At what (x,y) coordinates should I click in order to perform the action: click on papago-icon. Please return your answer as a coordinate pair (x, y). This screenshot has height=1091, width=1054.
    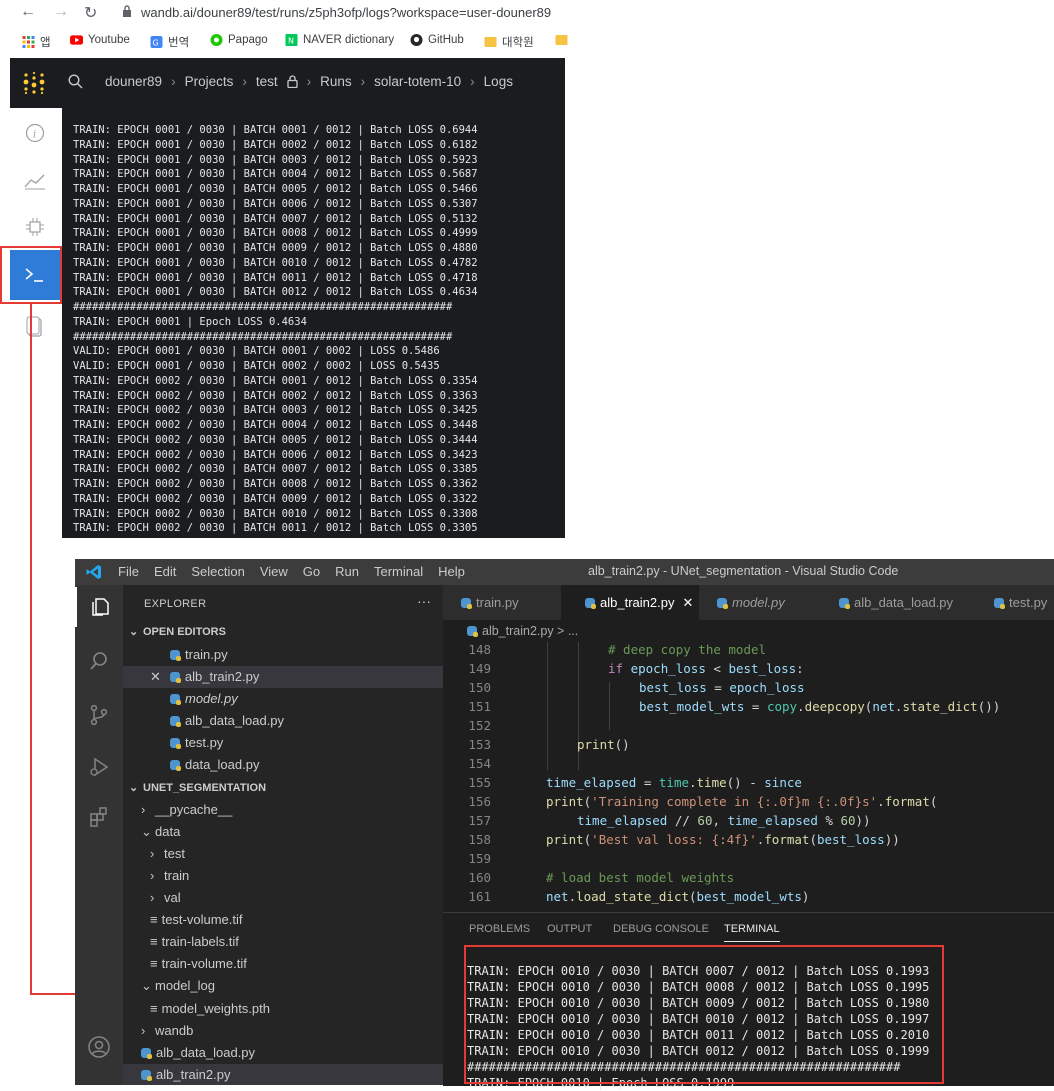
    Looking at the image, I should click on (216, 40).